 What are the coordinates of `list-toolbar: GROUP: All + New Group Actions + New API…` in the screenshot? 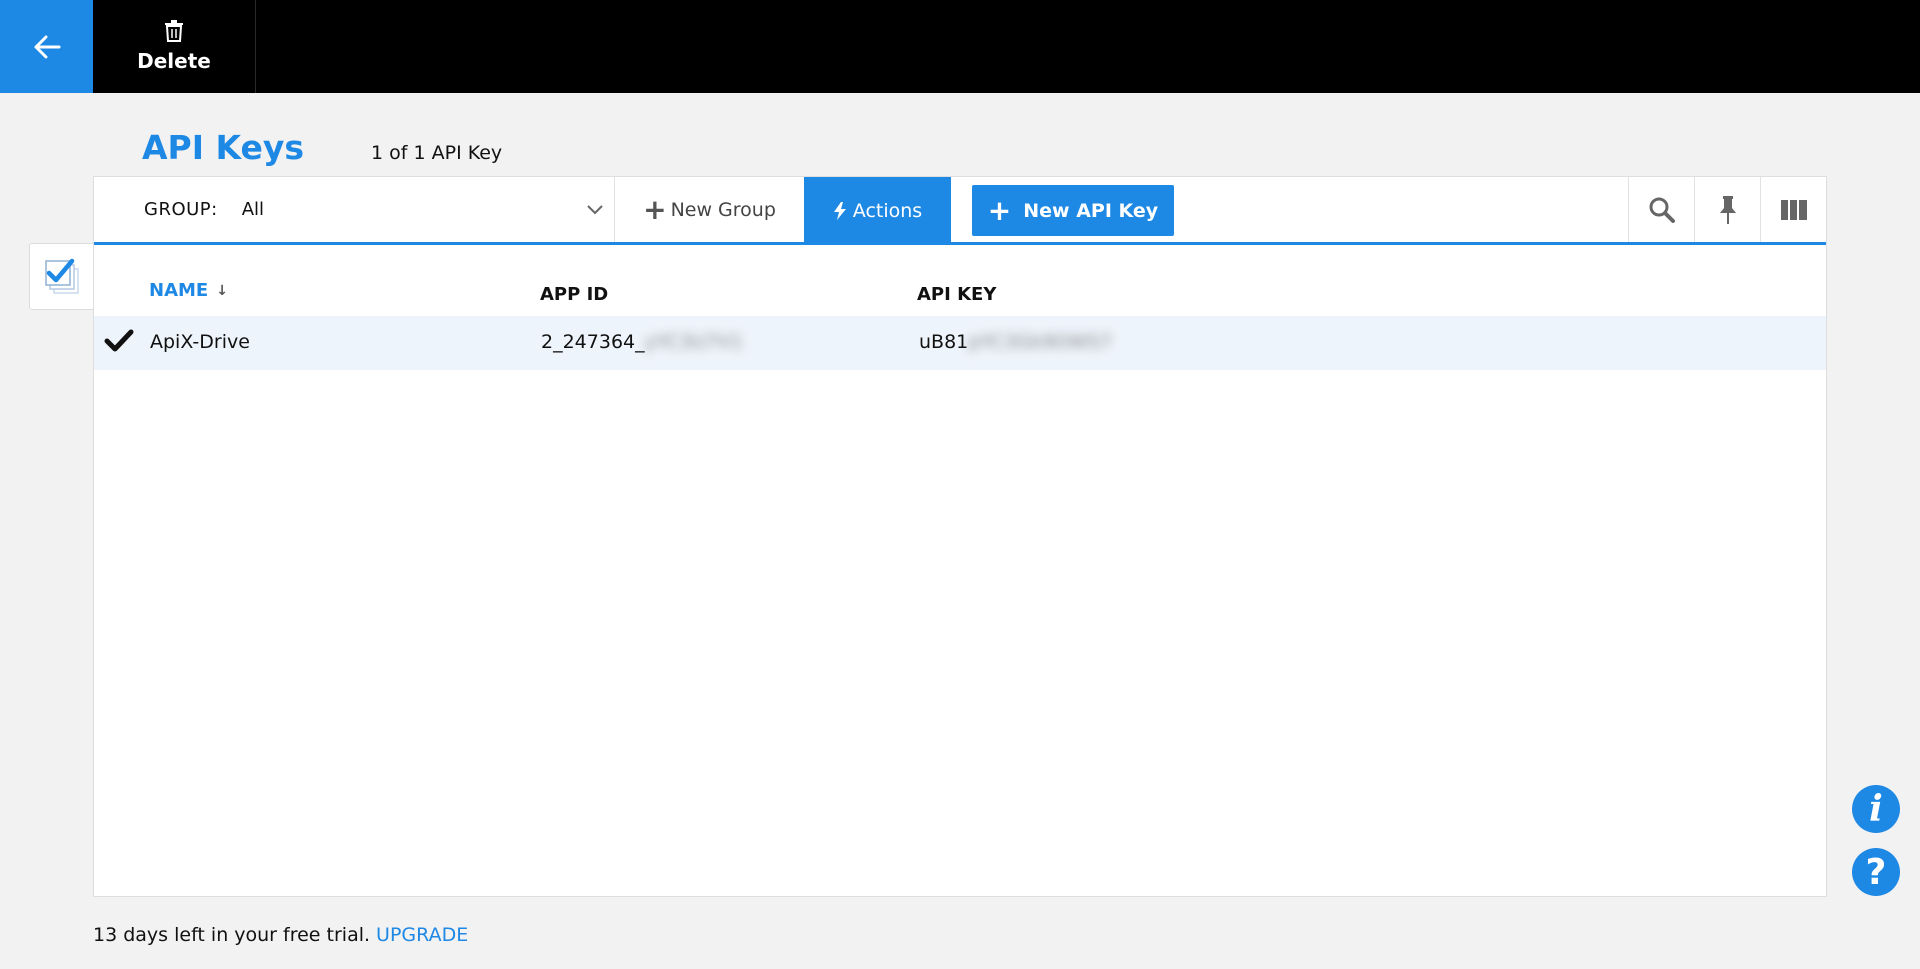 It's located at (960, 211).